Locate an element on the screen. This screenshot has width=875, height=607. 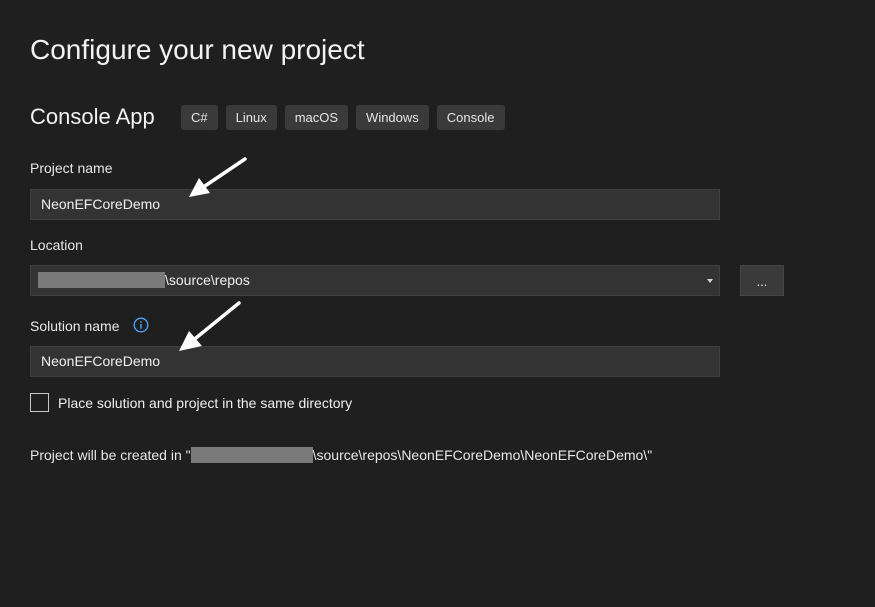
info-icon is located at coordinates (141, 325).